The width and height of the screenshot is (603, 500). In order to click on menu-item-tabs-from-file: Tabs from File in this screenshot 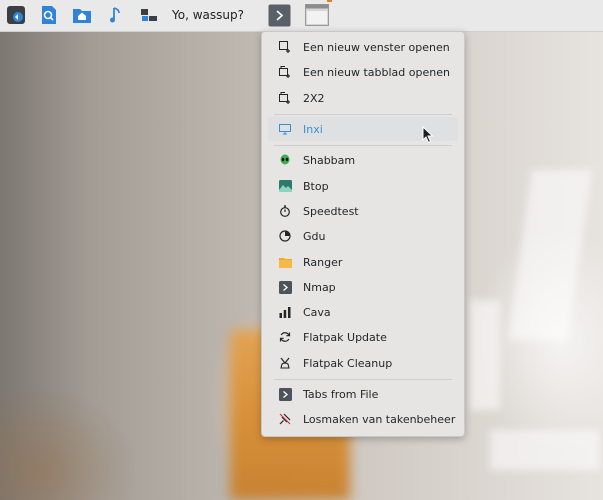, I will do `click(363, 394)`.